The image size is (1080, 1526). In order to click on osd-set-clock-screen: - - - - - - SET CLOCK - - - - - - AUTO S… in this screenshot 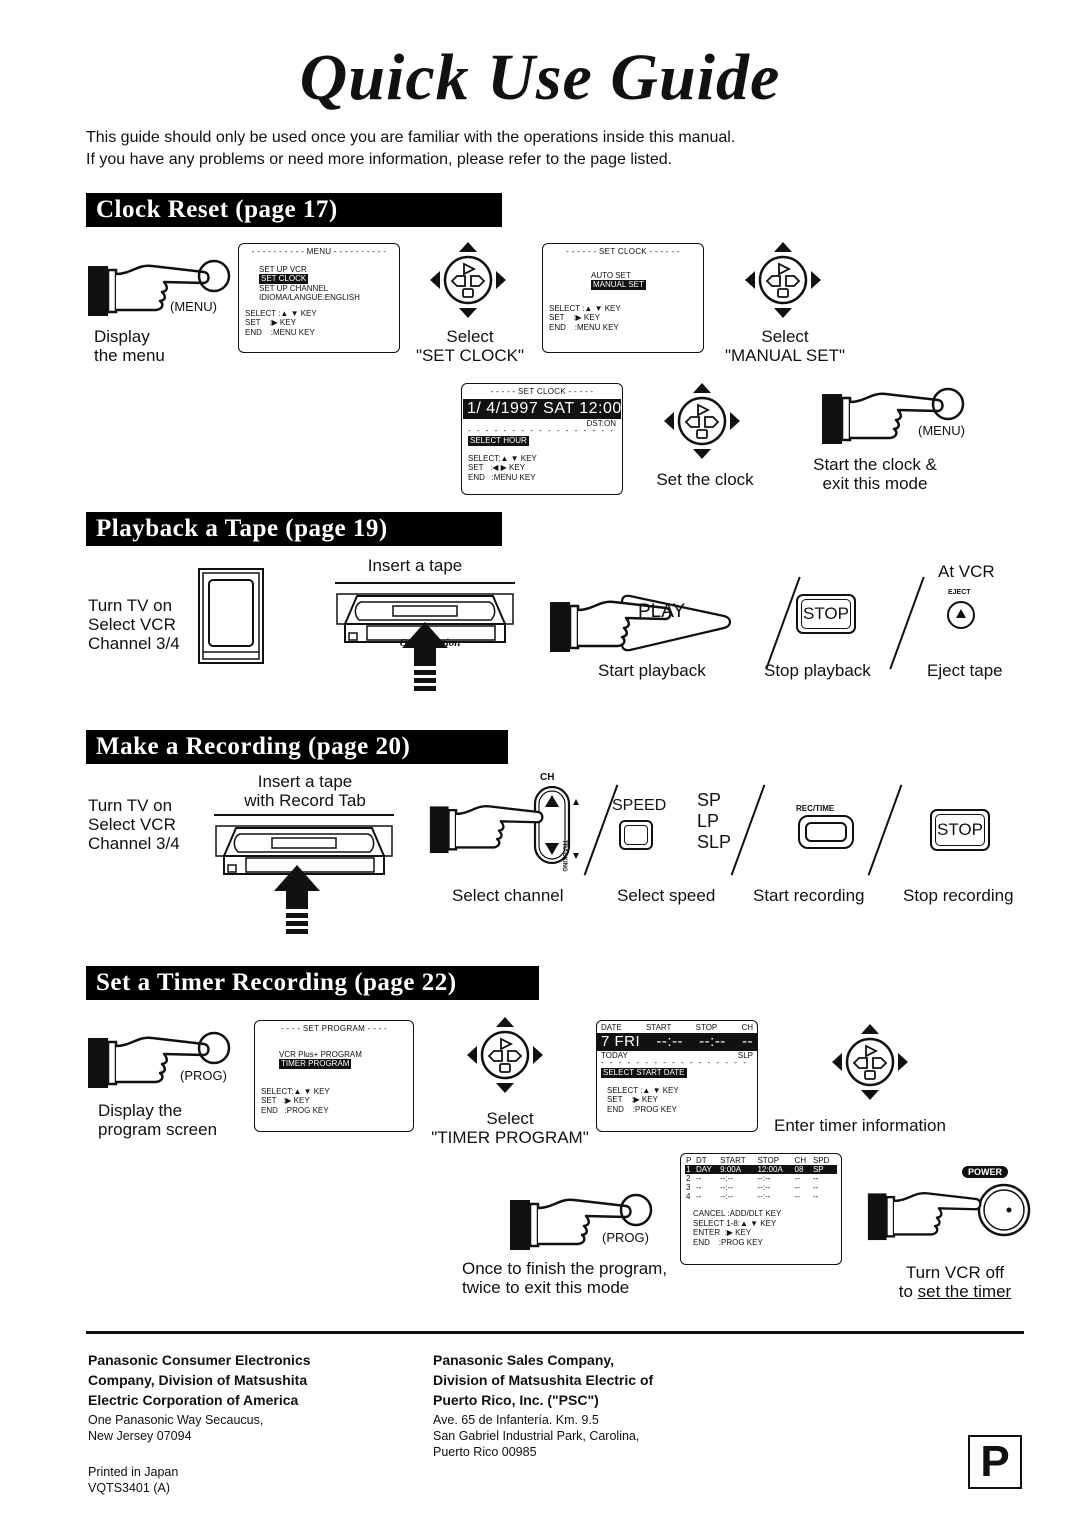, I will do `click(623, 298)`.